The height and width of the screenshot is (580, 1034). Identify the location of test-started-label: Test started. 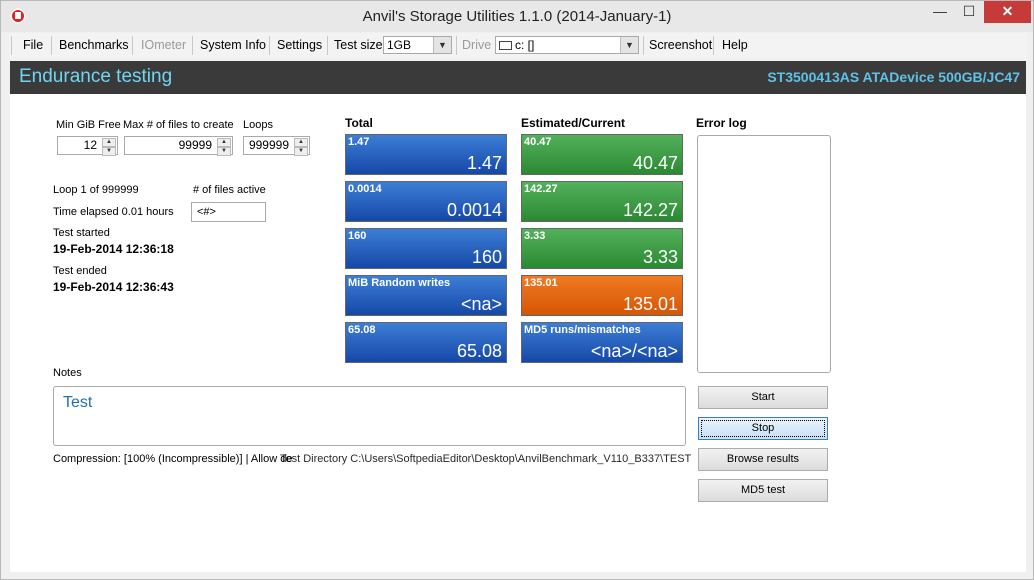
(81, 233).